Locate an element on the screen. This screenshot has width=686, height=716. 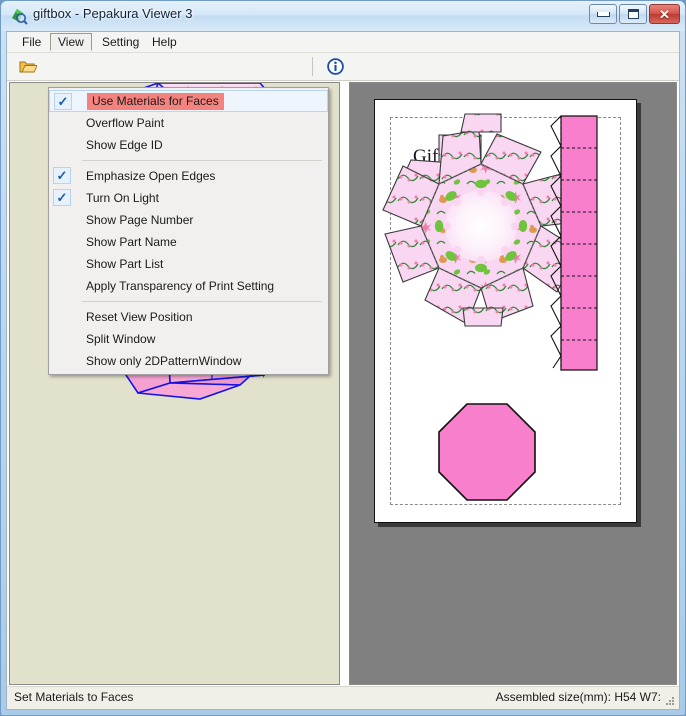
pepakura-app-icon is located at coordinates (20, 17).